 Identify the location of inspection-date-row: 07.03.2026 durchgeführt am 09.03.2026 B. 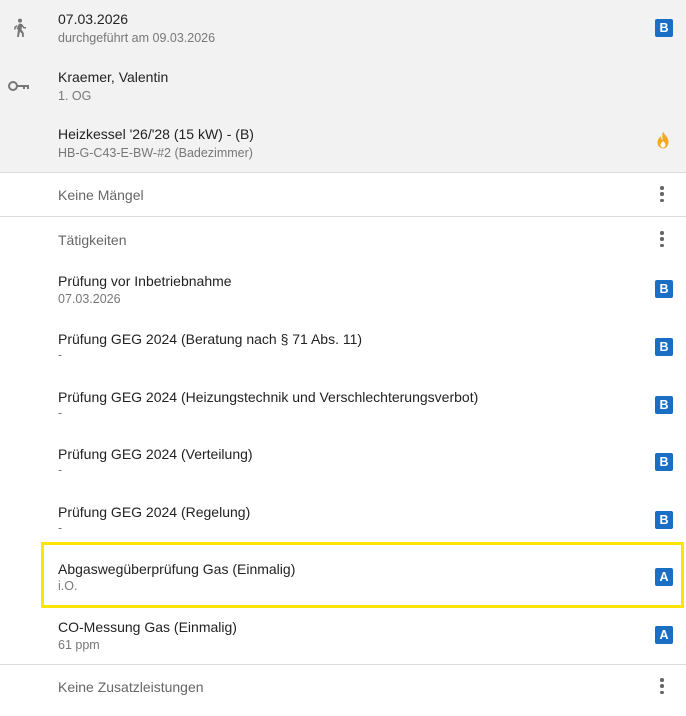
(343, 29).